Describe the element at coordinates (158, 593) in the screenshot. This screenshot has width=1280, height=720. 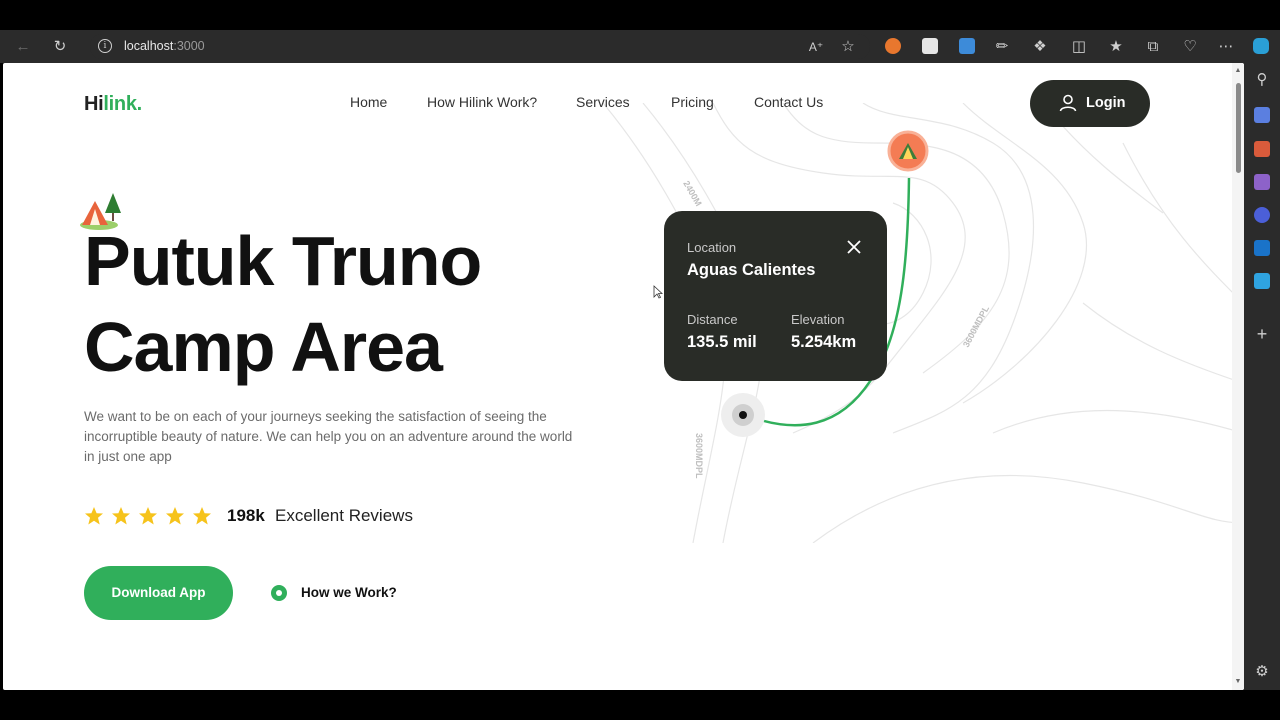
I see `download-app-button: Download App` at that location.